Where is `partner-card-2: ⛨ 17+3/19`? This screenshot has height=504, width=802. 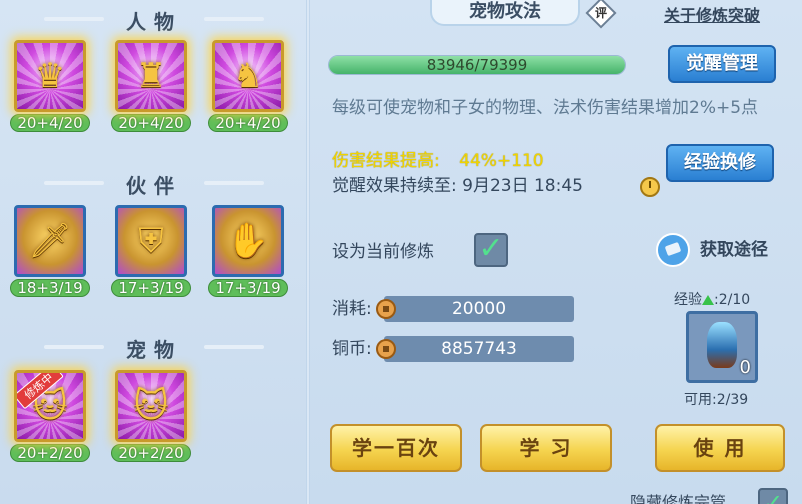 partner-card-2: ⛨ 17+3/19 is located at coordinates (151, 251).